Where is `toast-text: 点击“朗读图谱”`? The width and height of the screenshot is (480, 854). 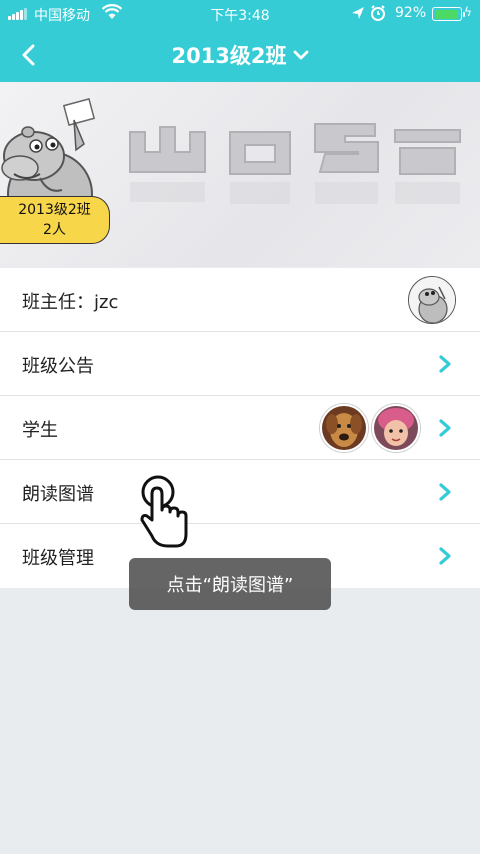
toast-text: 点击“朗读图谱” is located at coordinates (230, 585).